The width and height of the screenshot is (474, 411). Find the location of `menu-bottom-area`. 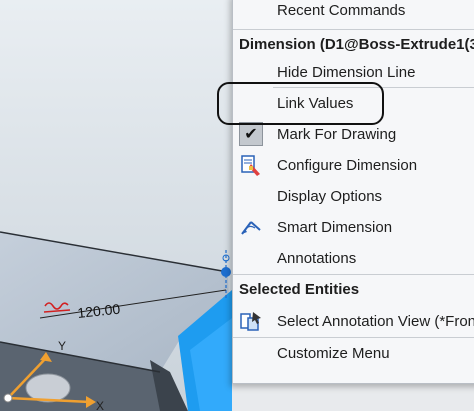

menu-bottom-area is located at coordinates (353, 397).